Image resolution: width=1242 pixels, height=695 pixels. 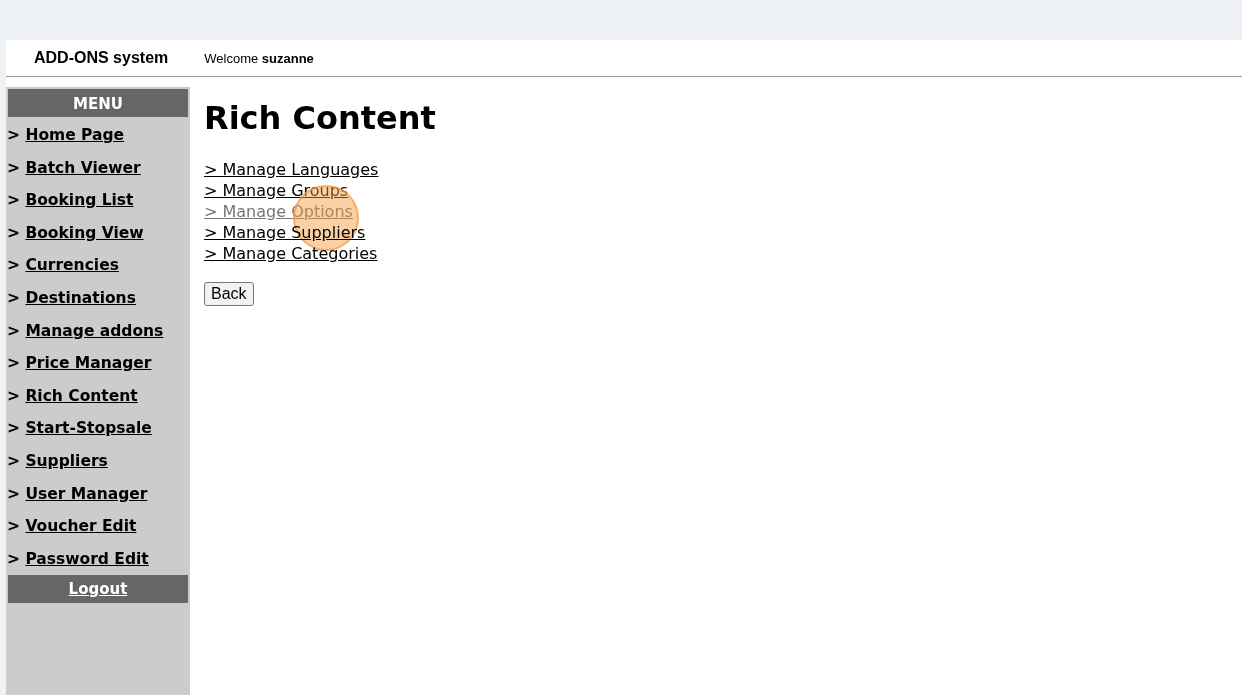 What do you see at coordinates (87, 558) in the screenshot?
I see `menu-link: Password Edit` at bounding box center [87, 558].